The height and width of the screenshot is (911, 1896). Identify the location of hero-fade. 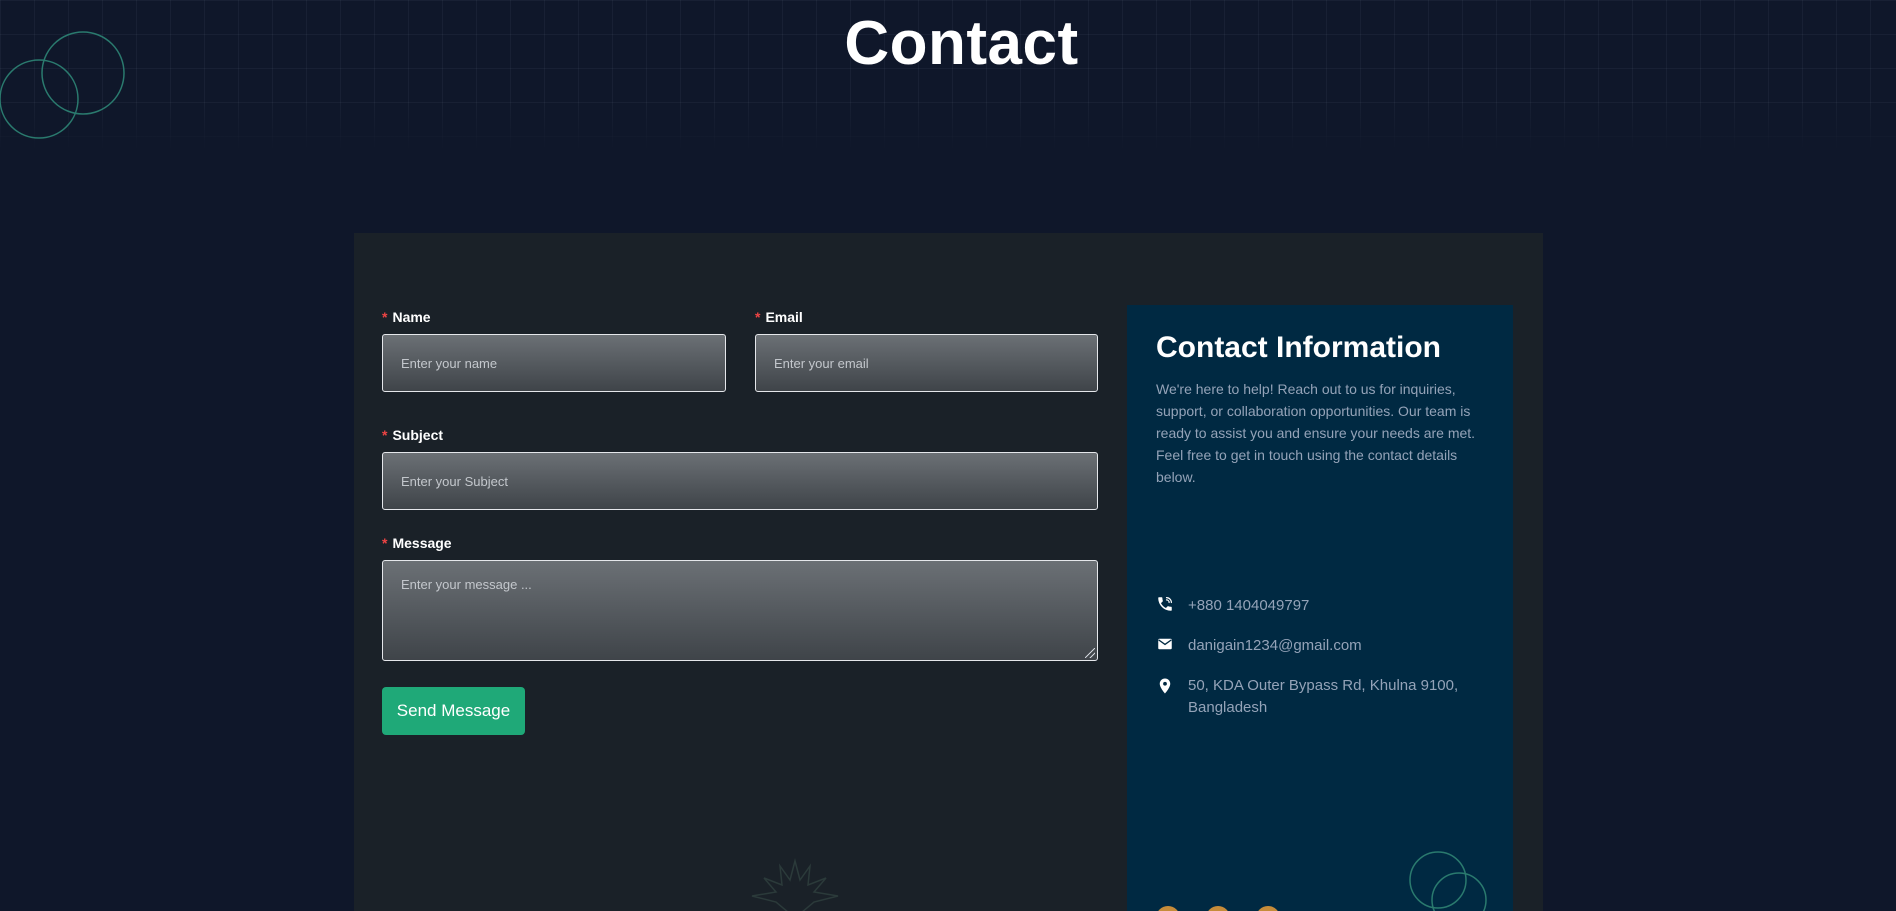
(948, 125).